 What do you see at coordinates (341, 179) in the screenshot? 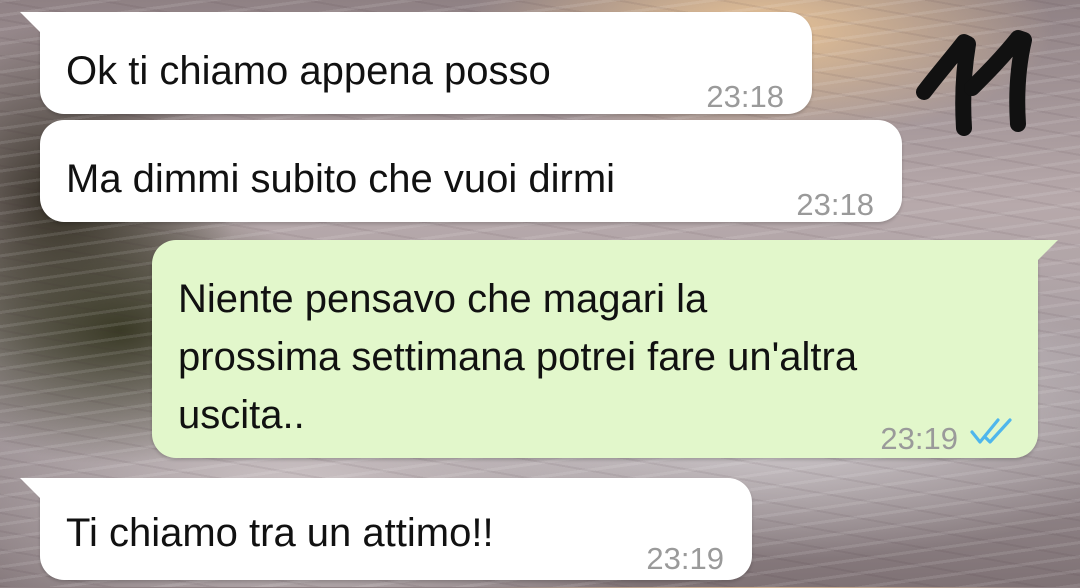
I see `message-text: Ma dimmi subito che vuoi dirmi` at bounding box center [341, 179].